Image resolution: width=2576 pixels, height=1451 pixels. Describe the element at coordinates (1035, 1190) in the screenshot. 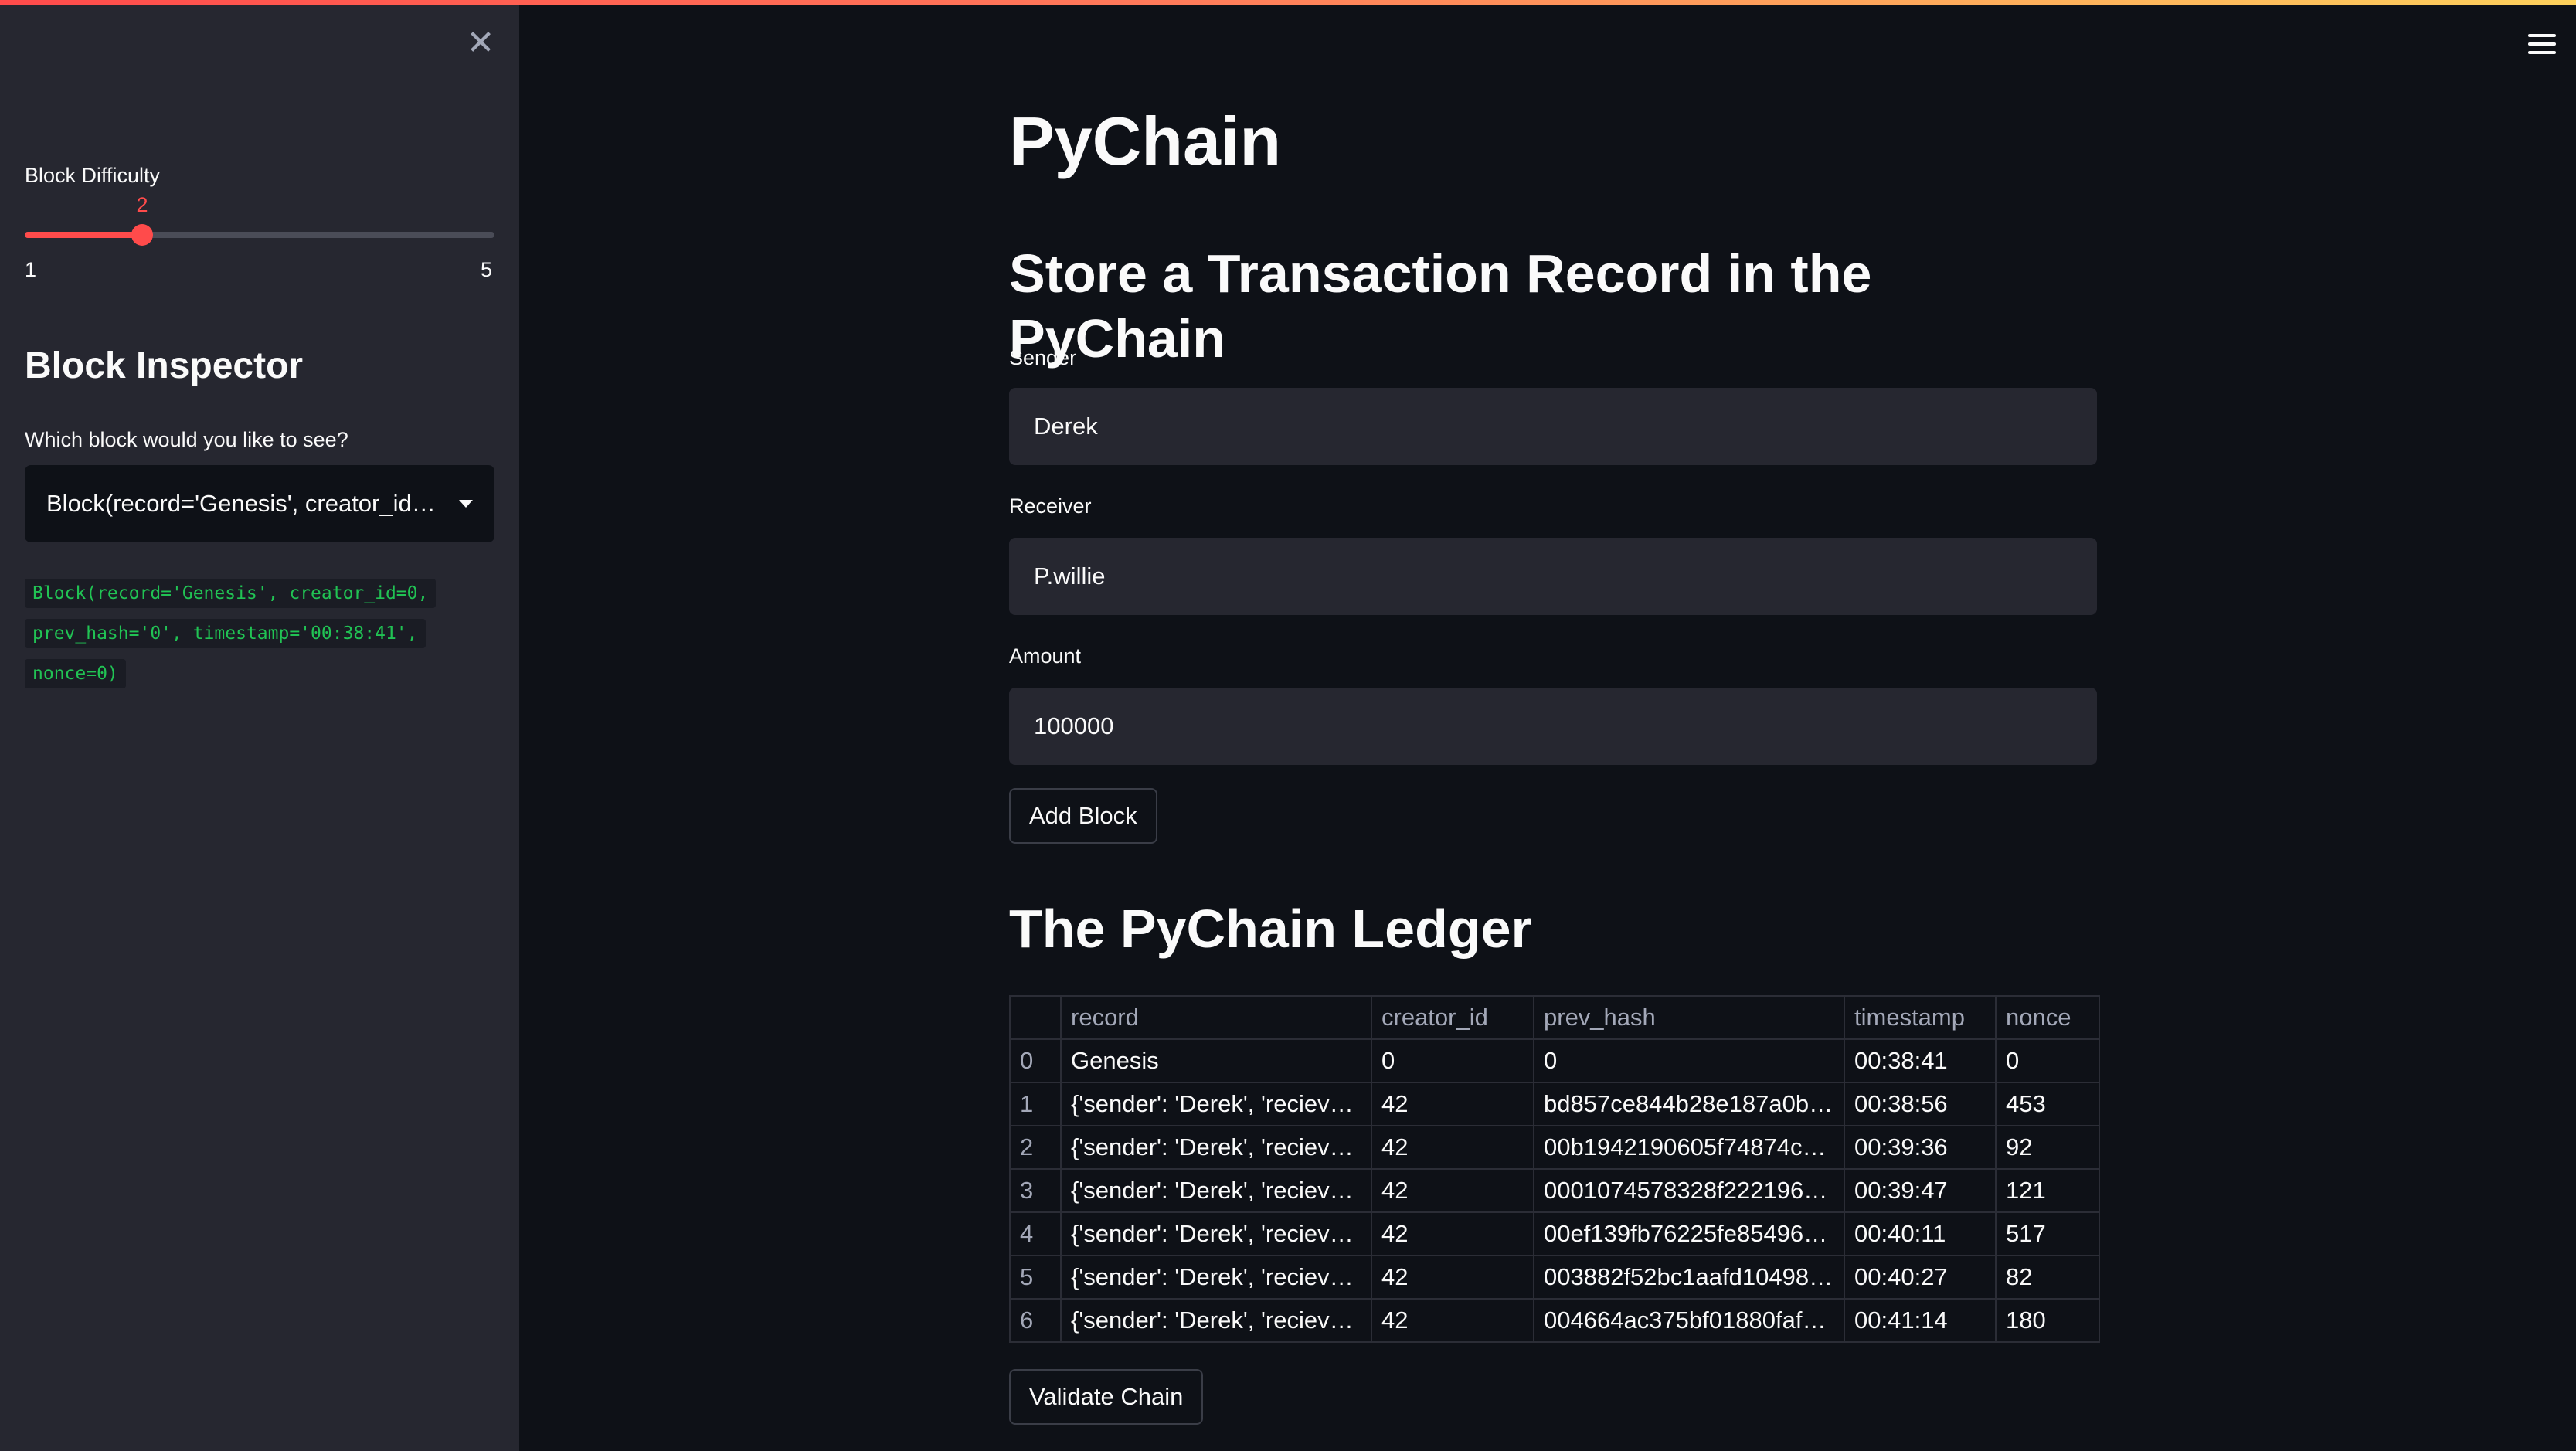

I see `table-cell: 3` at that location.